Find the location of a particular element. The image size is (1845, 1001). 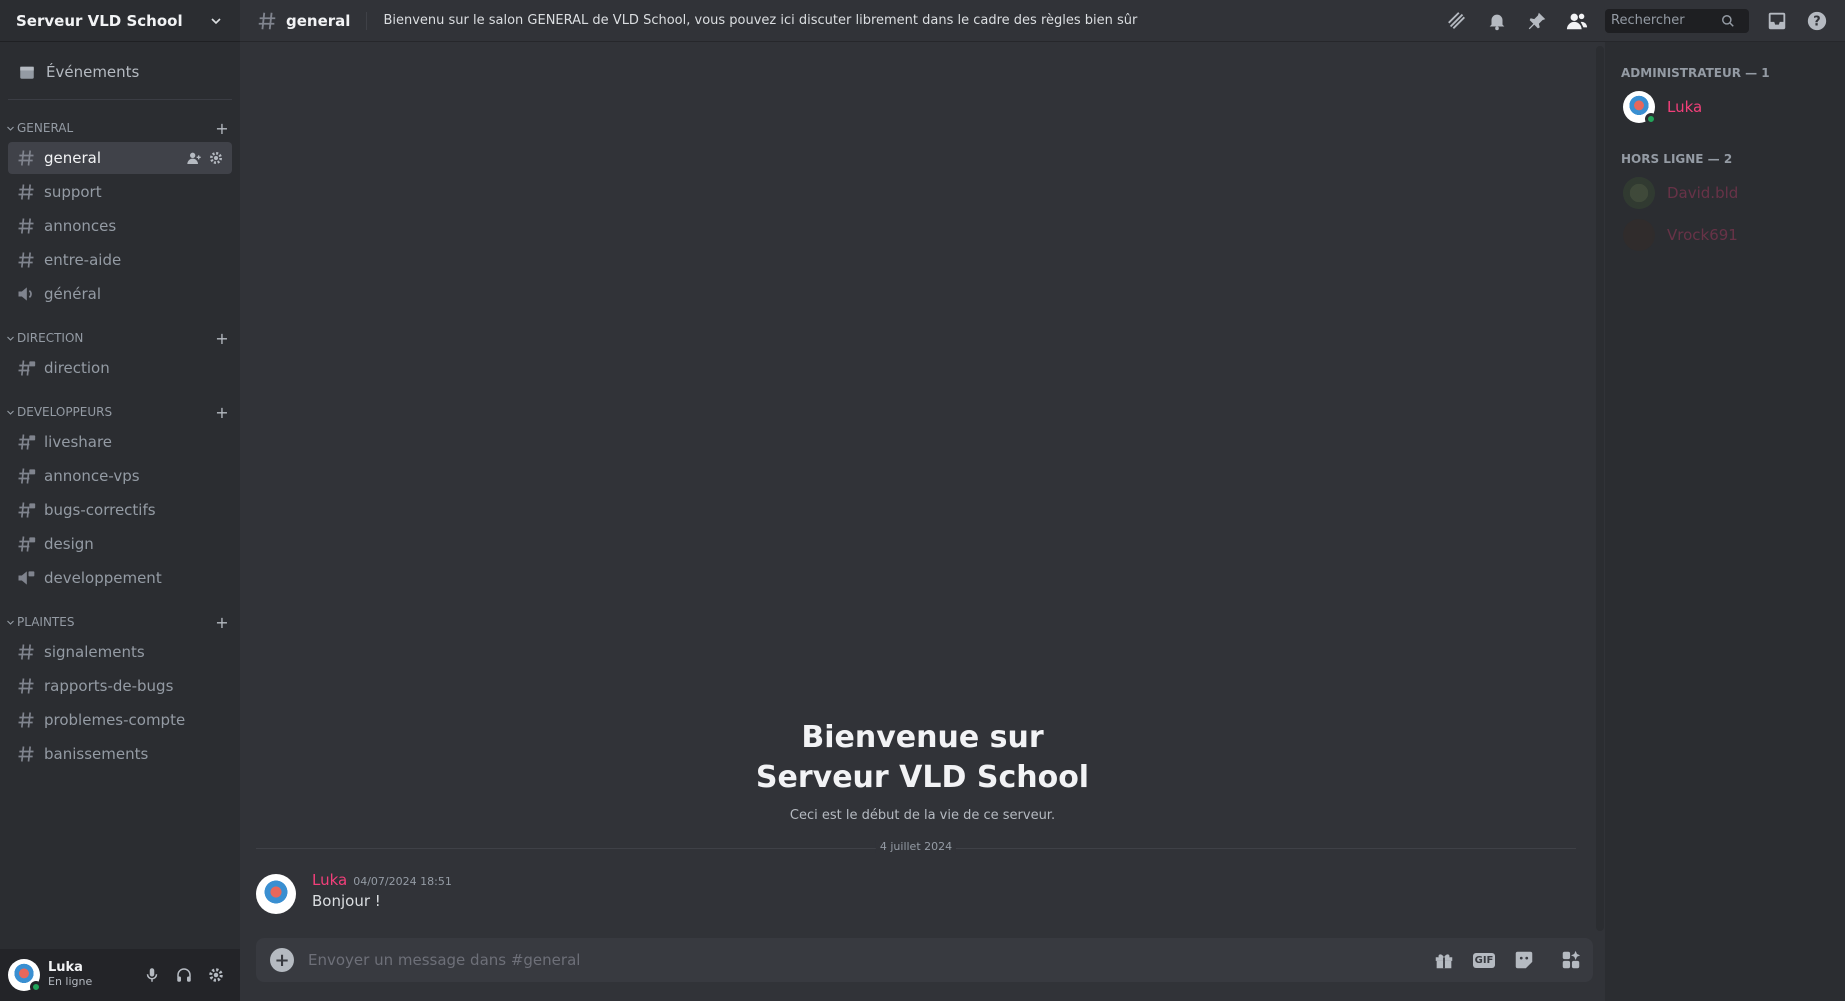

gif-icon: GIF is located at coordinates (1484, 960).